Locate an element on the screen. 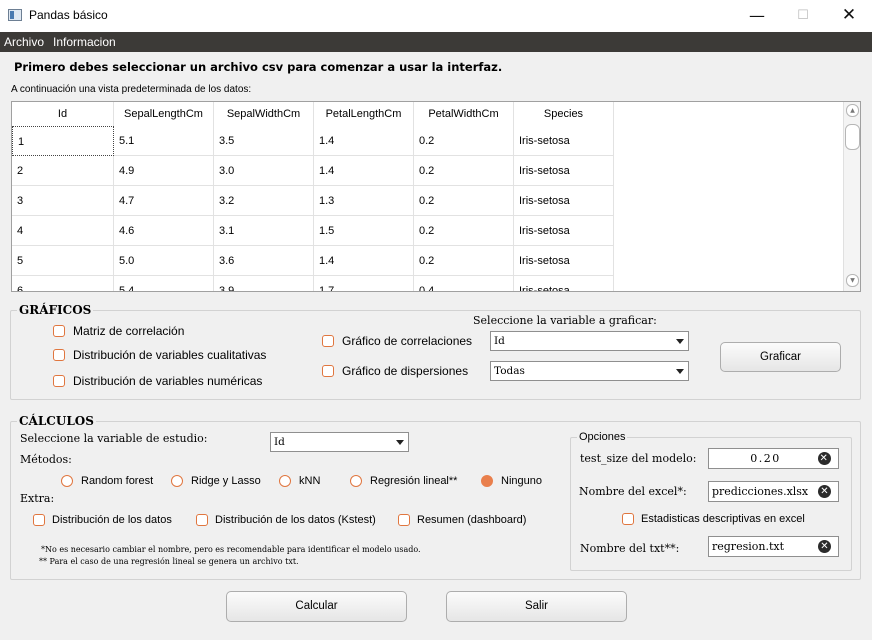  matriz-correlacion-checkbox: Matriz de correlación is located at coordinates (118, 331).